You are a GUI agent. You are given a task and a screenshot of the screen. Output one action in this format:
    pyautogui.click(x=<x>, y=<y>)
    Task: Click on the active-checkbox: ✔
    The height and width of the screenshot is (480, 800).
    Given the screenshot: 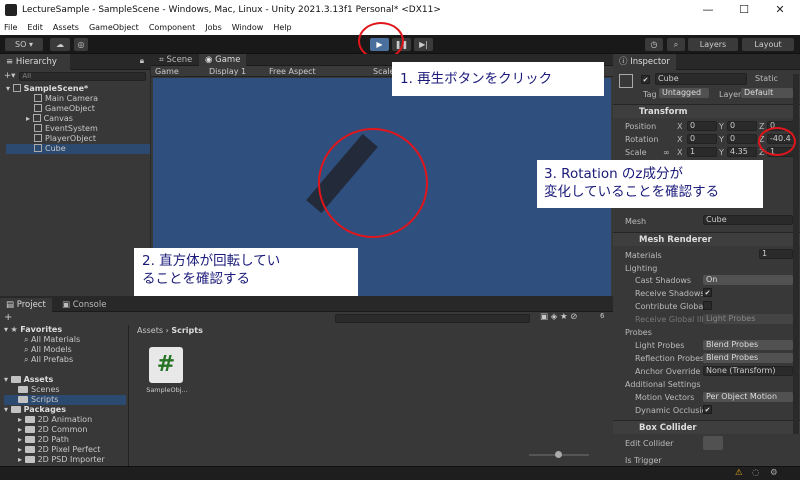 What is the action you would take?
    pyautogui.click(x=645, y=79)
    